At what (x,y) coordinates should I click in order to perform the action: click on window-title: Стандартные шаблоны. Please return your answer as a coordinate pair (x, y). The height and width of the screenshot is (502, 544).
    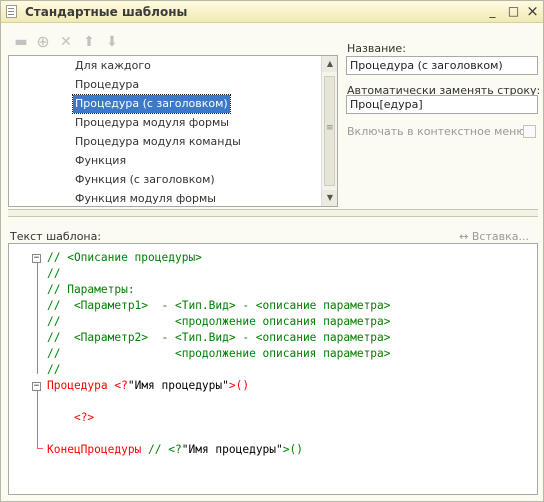
    Looking at the image, I should click on (106, 12).